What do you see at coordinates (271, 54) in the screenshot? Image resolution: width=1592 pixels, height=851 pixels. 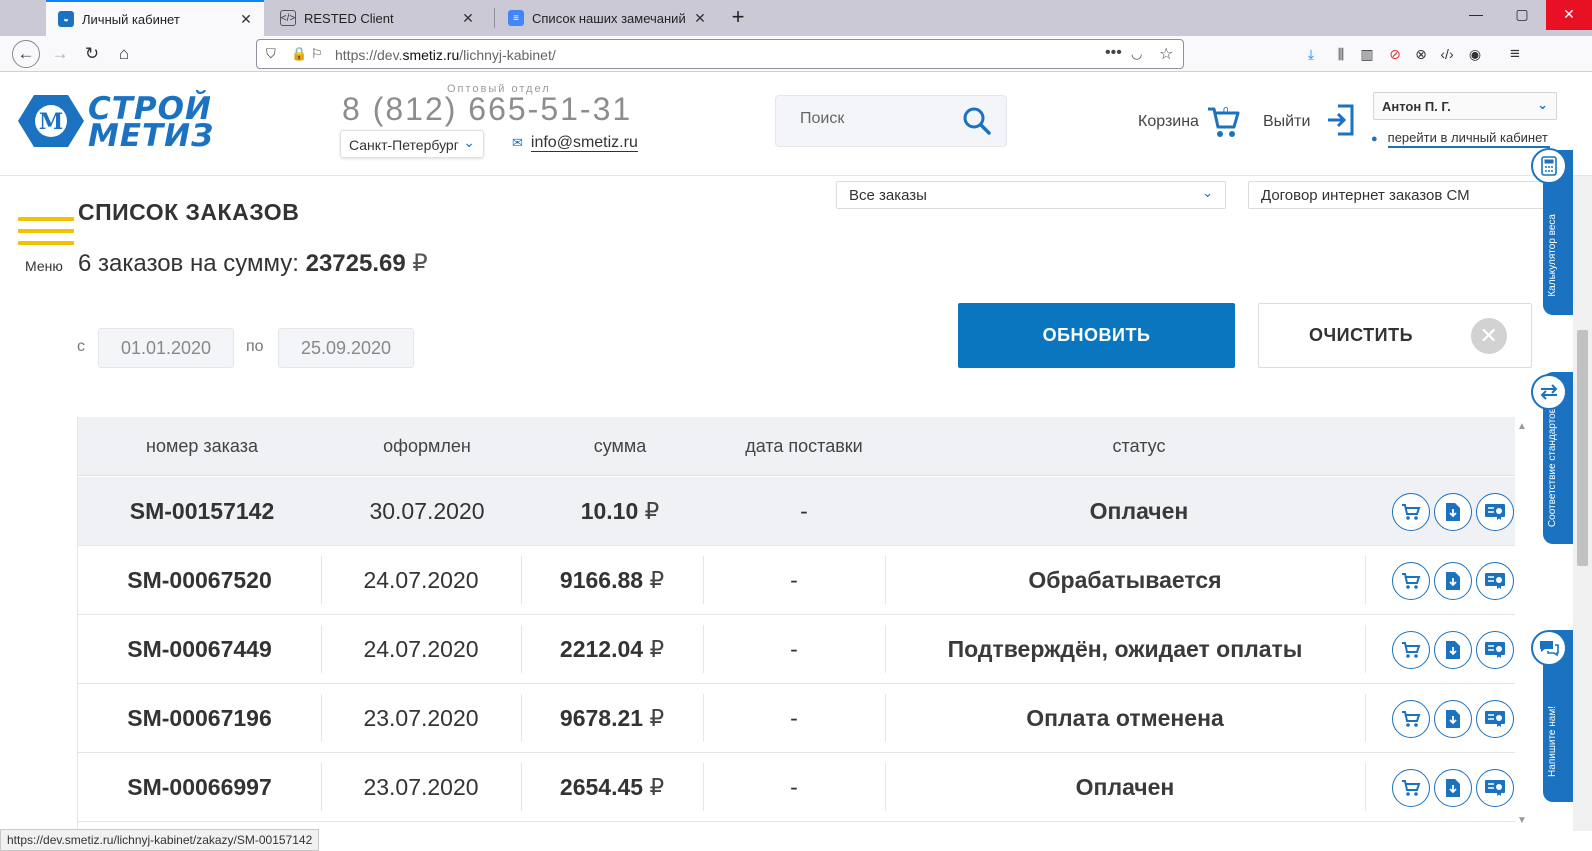 I see `shield-icon: ⛉` at bounding box center [271, 54].